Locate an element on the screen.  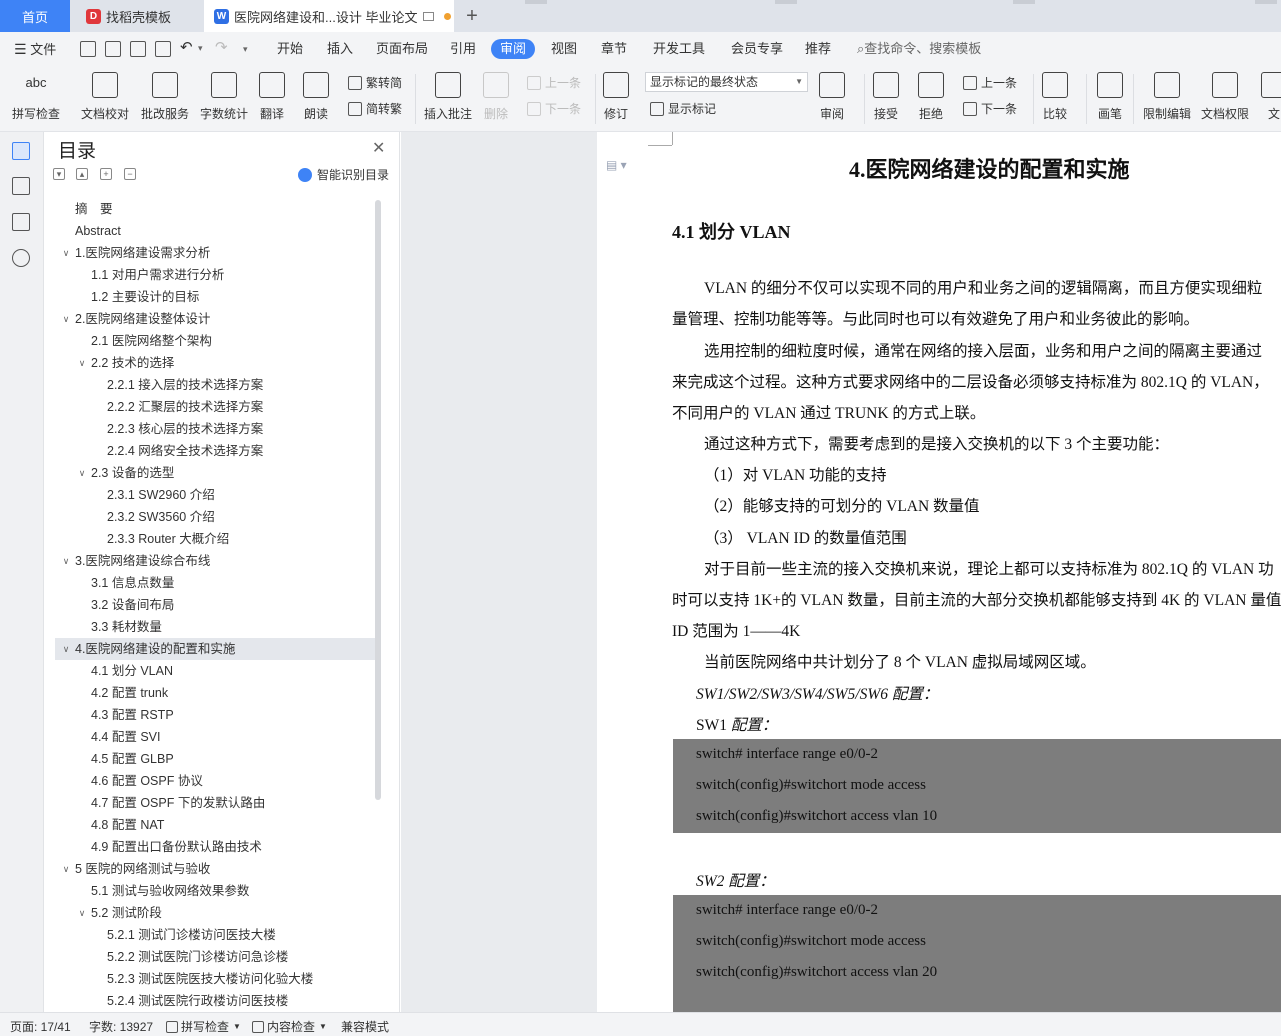
doc-more-button: 文 is located at coordinates (1271, 97).